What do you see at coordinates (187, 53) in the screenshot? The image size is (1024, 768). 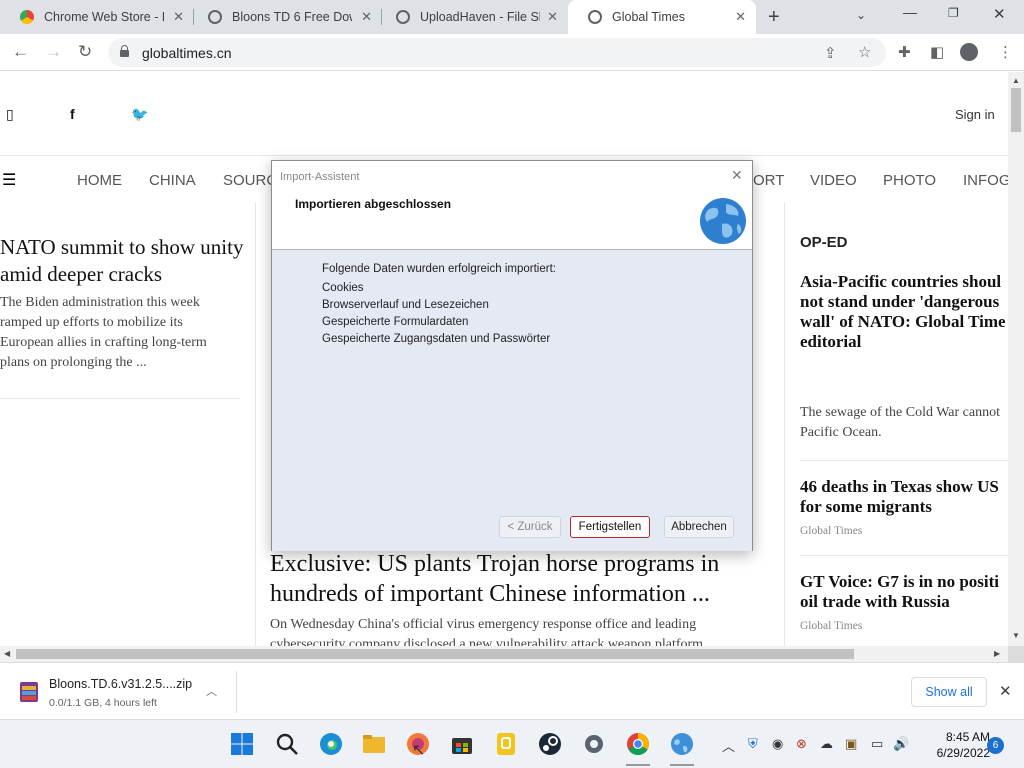 I see `url-text: globaltimes.cn` at bounding box center [187, 53].